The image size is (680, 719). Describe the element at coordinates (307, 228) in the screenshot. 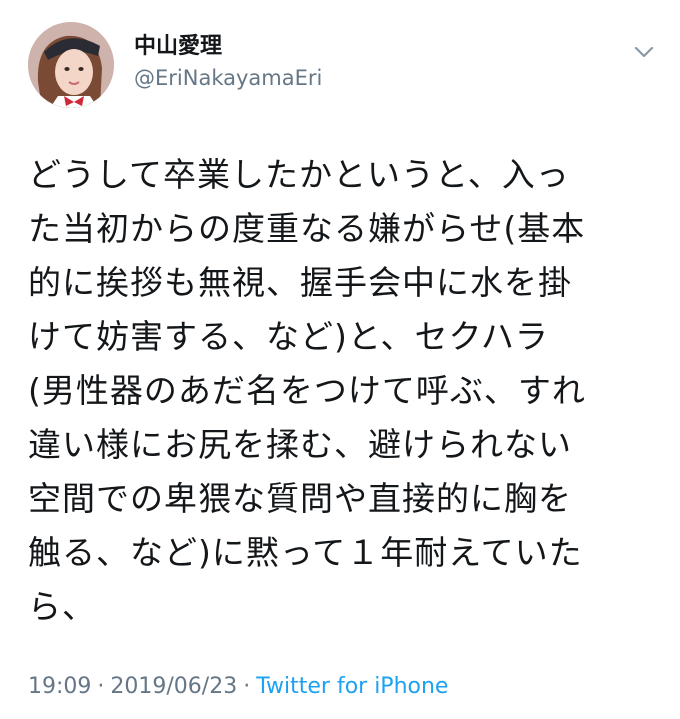

I see `tweet-text-line: た当初からの度重なる嫌がらせ(基本` at that location.